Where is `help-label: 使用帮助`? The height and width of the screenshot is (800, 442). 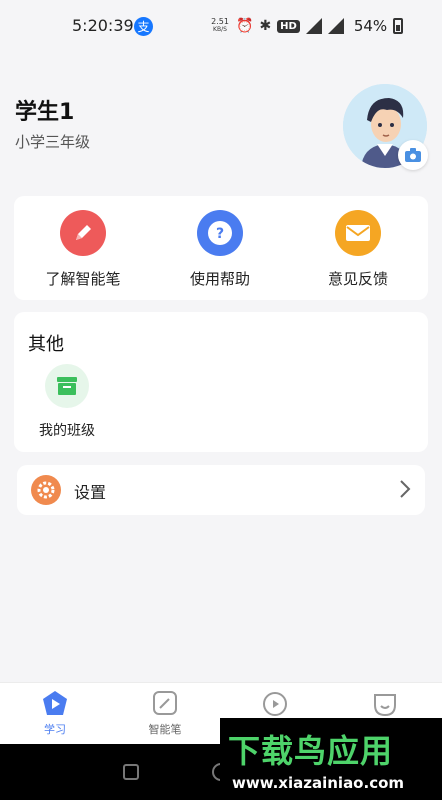 help-label: 使用帮助 is located at coordinates (219, 279).